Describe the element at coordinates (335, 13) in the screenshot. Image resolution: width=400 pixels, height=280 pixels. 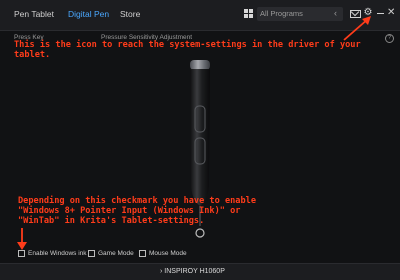
I see `chevron-left-icon: ‹` at that location.